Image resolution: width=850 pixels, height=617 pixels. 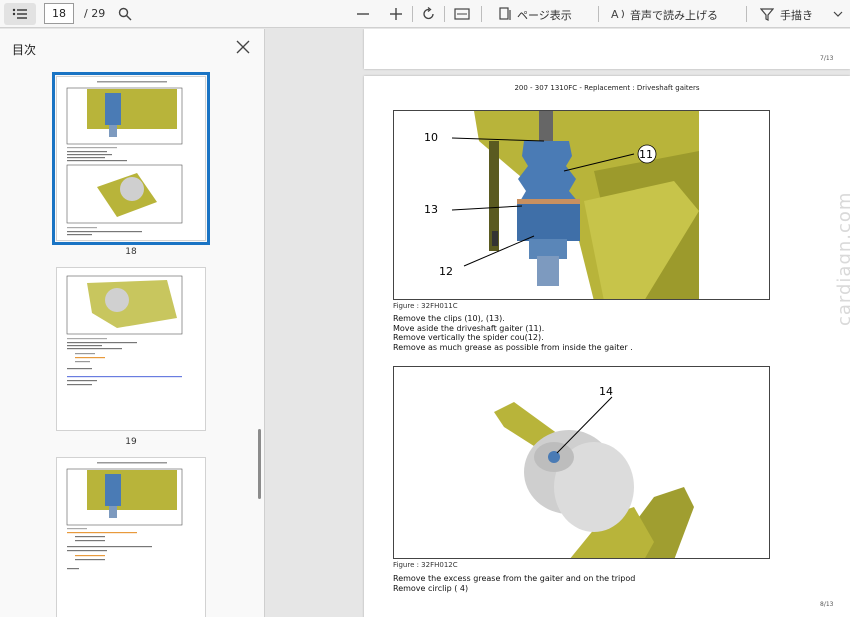 I want to click on draw-options-dropdown, so click(x=838, y=14).